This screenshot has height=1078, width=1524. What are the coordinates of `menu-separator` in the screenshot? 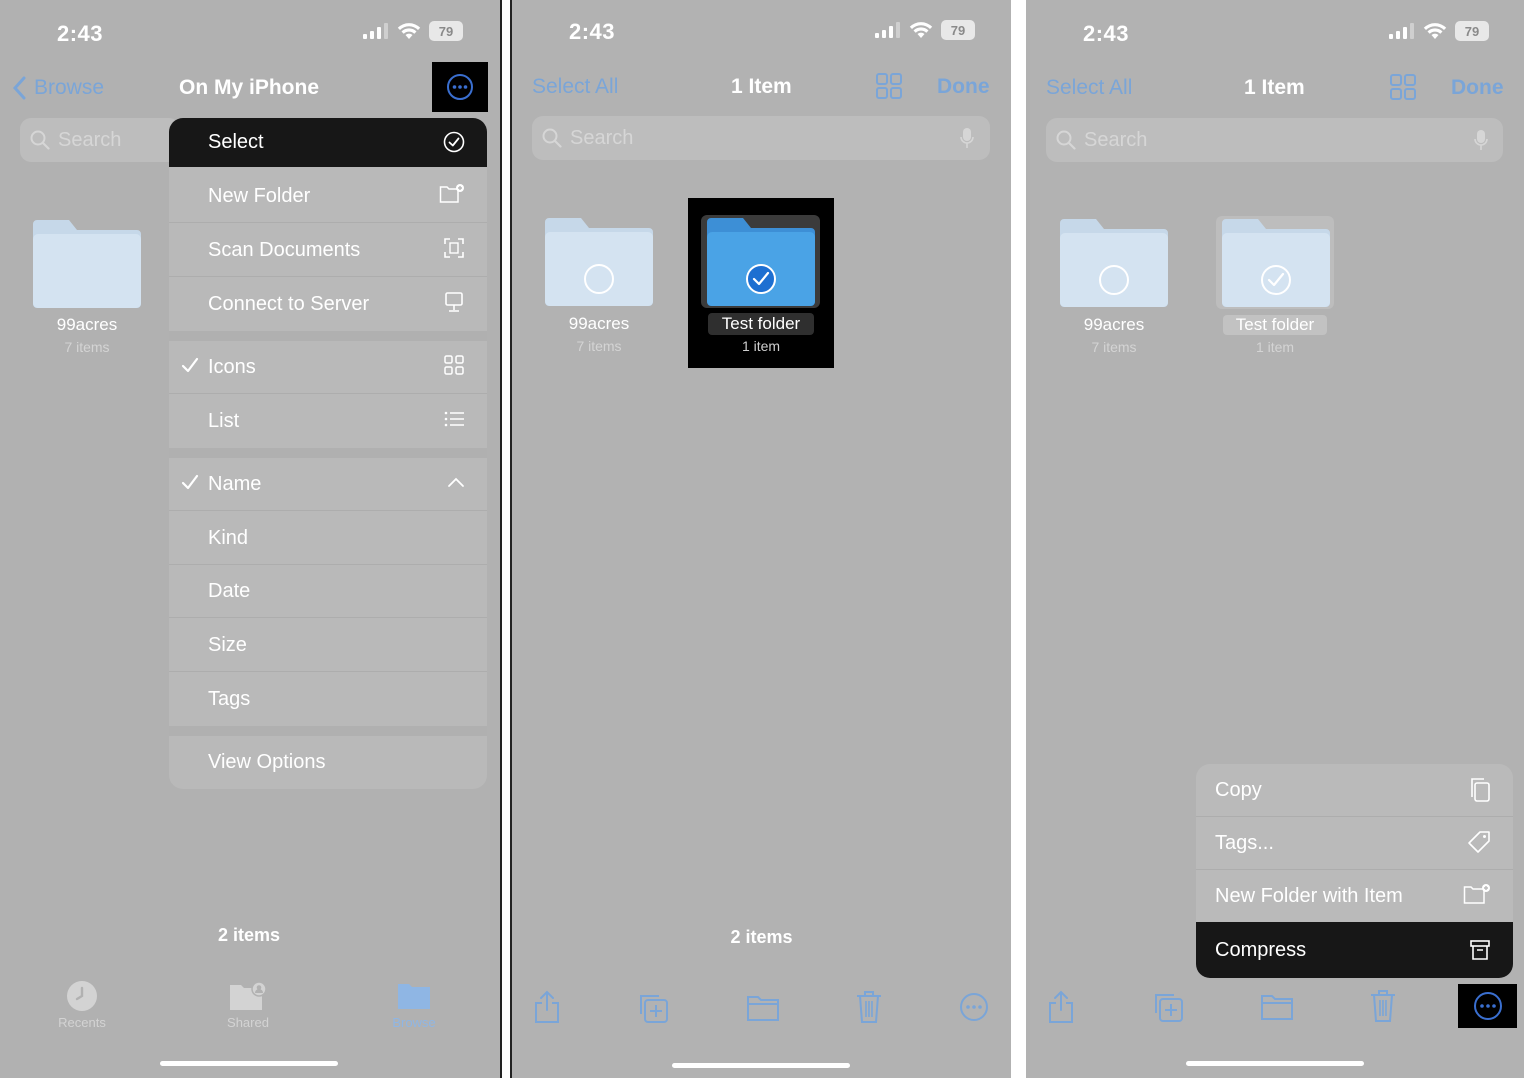 It's located at (328, 453).